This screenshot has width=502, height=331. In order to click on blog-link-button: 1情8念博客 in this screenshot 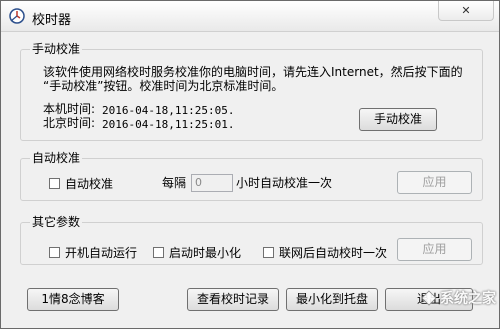, I will do `click(73, 299)`.